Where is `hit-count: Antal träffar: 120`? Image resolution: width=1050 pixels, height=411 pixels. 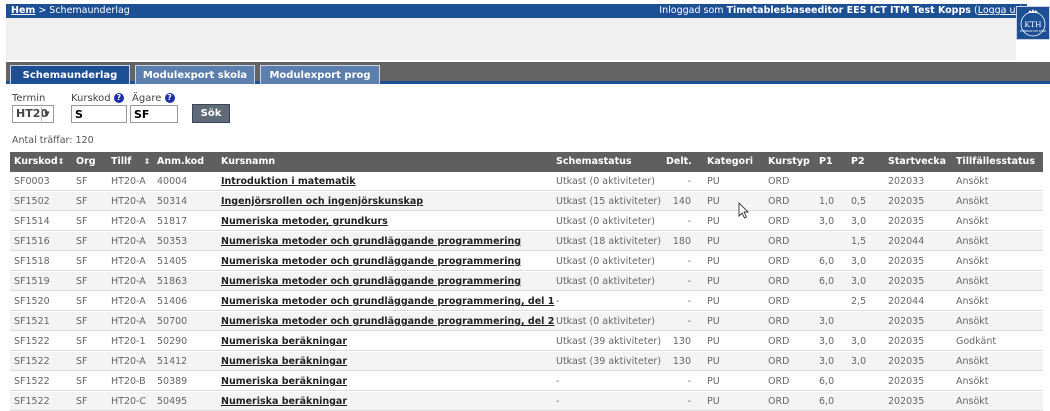
hit-count: Antal träffar: 120 is located at coordinates (53, 140).